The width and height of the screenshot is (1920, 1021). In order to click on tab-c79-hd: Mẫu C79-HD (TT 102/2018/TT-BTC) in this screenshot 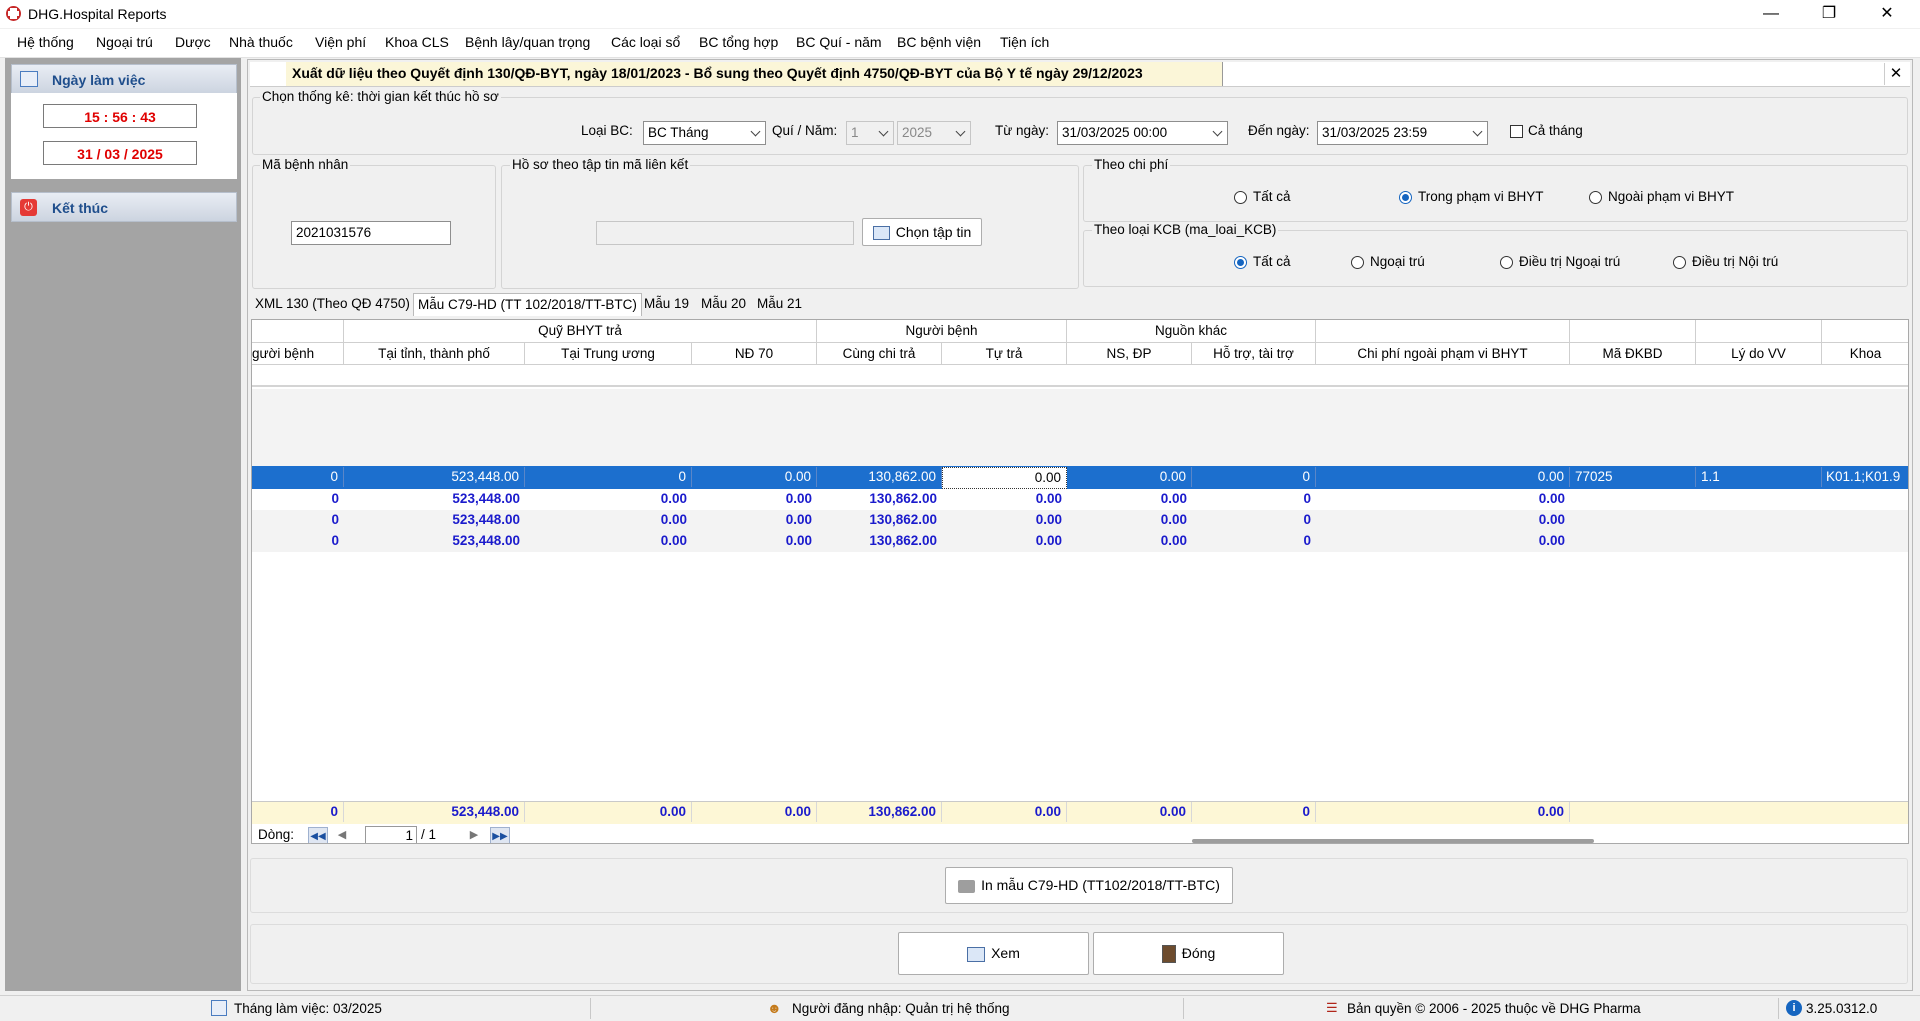, I will do `click(527, 304)`.